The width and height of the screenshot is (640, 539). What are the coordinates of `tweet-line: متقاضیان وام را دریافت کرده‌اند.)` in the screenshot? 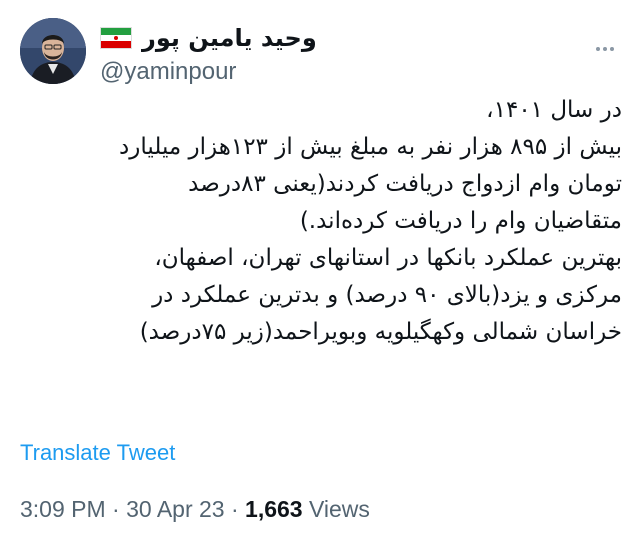 It's located at (460, 221).